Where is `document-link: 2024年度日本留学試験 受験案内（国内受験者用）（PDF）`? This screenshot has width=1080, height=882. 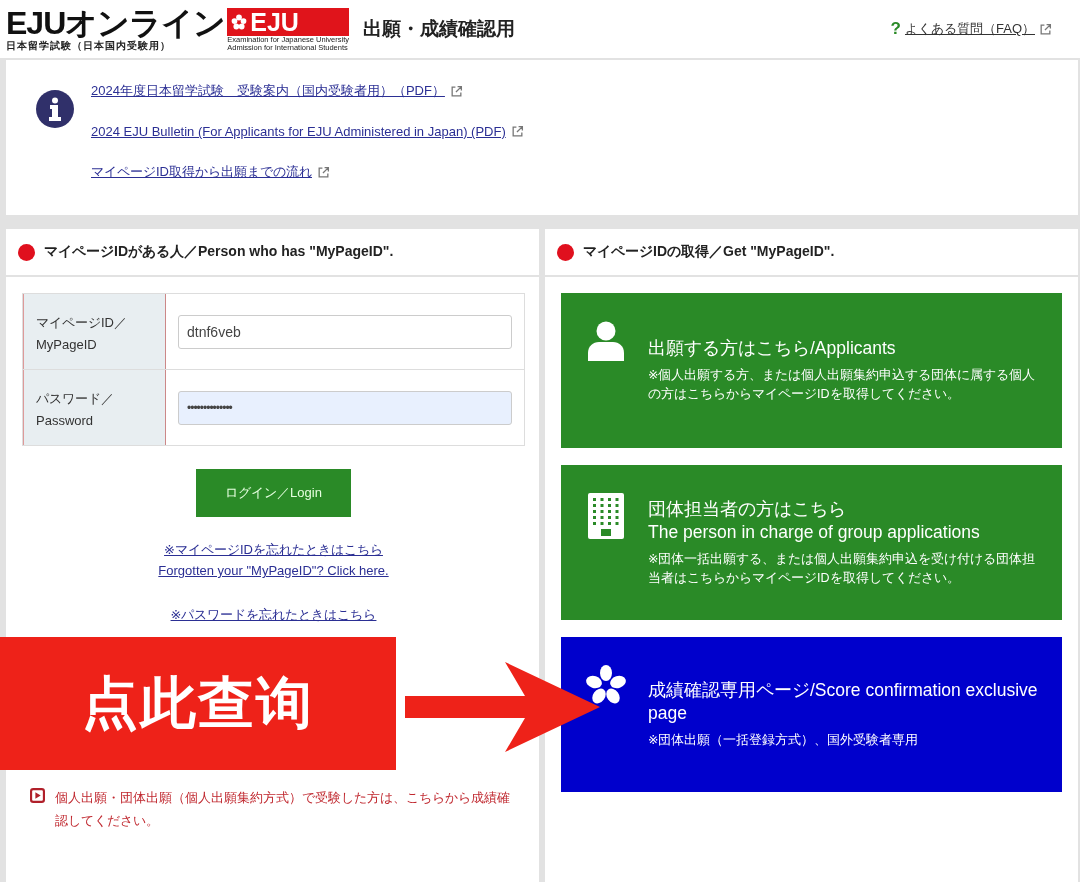
document-link: 2024年度日本留学試験 受験案内（国内受験者用）（PDF） is located at coordinates (268, 91).